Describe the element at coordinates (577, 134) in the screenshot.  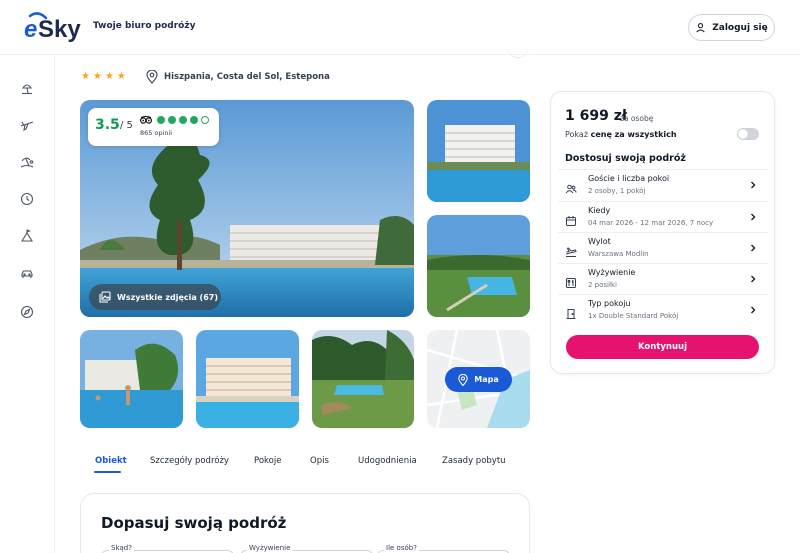
I see `show-total-prefix: Pokaż` at that location.